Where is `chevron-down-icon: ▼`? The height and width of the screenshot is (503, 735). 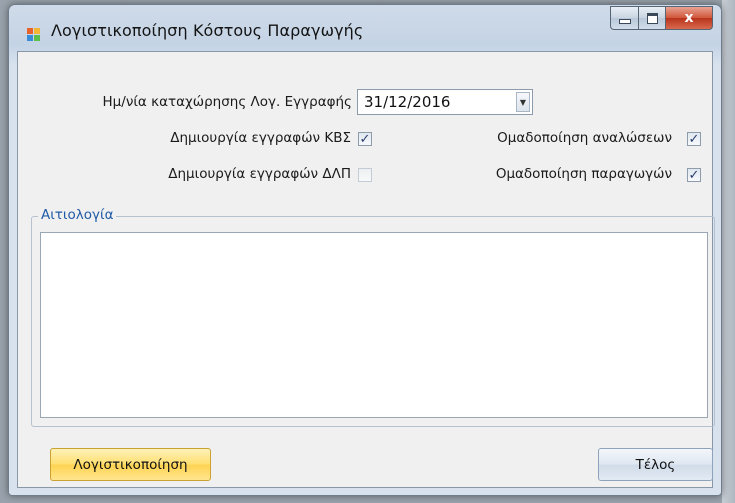
chevron-down-icon: ▼ is located at coordinates (523, 102).